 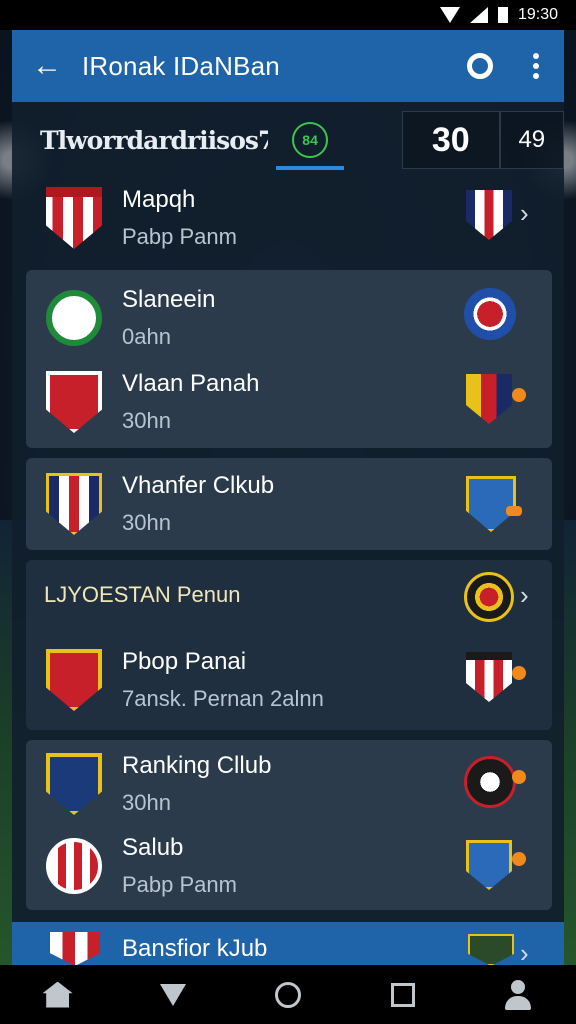 What do you see at coordinates (310, 168) in the screenshot?
I see `active-tab-indicator` at bounding box center [310, 168].